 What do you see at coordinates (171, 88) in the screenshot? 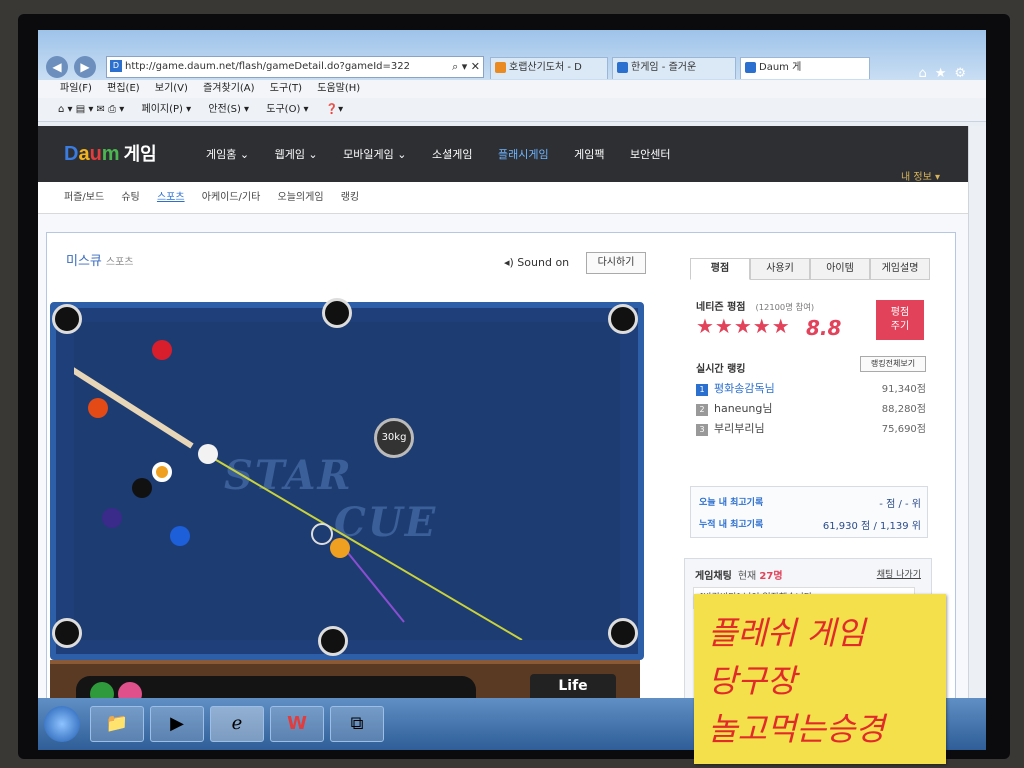
I see `menu-view: 보기(V)` at bounding box center [171, 88].